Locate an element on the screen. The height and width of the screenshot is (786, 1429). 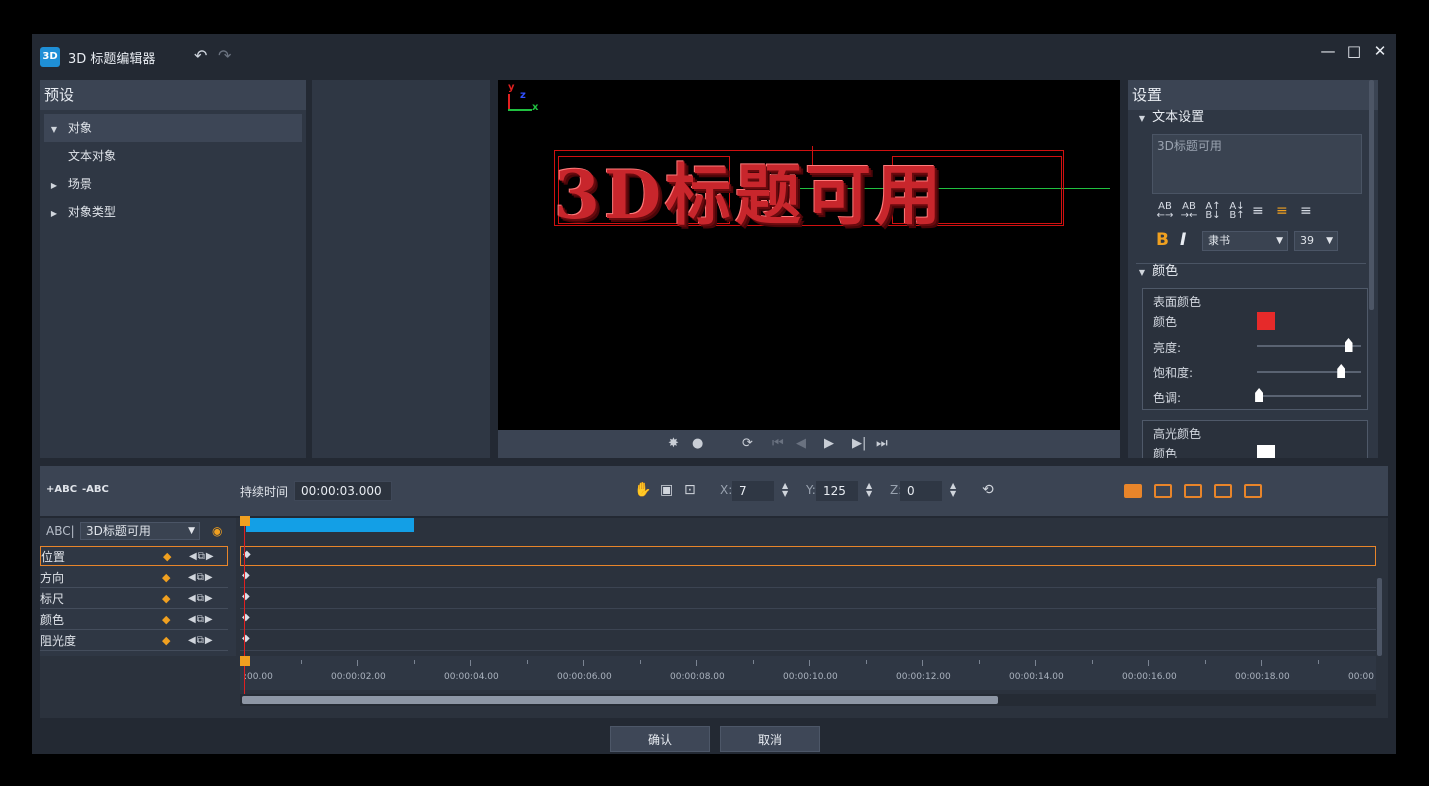
focus-icon: ⊡ is located at coordinates (690, 490).